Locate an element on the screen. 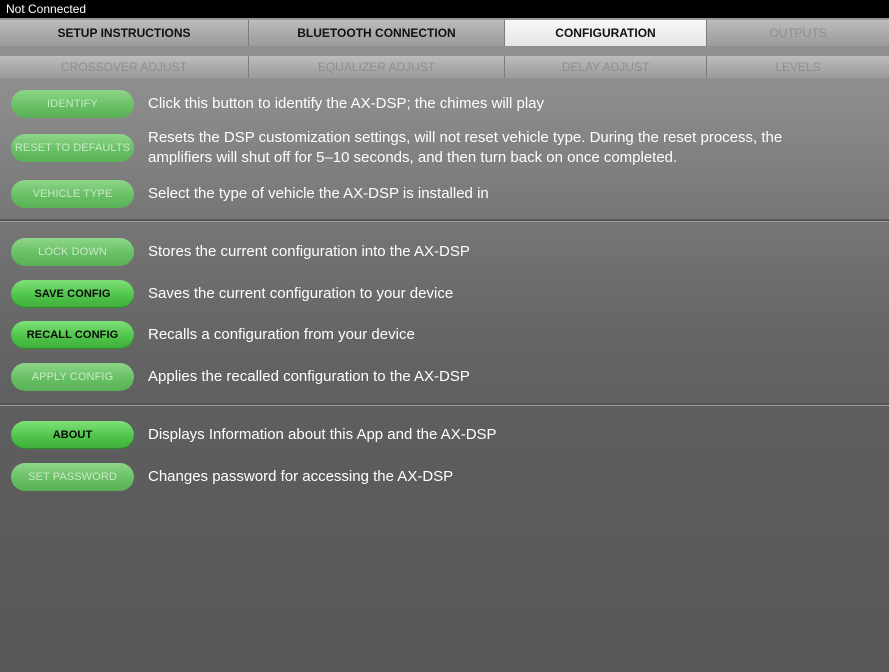 This screenshot has height=672, width=889. about-button: ABOUT is located at coordinates (72, 435).